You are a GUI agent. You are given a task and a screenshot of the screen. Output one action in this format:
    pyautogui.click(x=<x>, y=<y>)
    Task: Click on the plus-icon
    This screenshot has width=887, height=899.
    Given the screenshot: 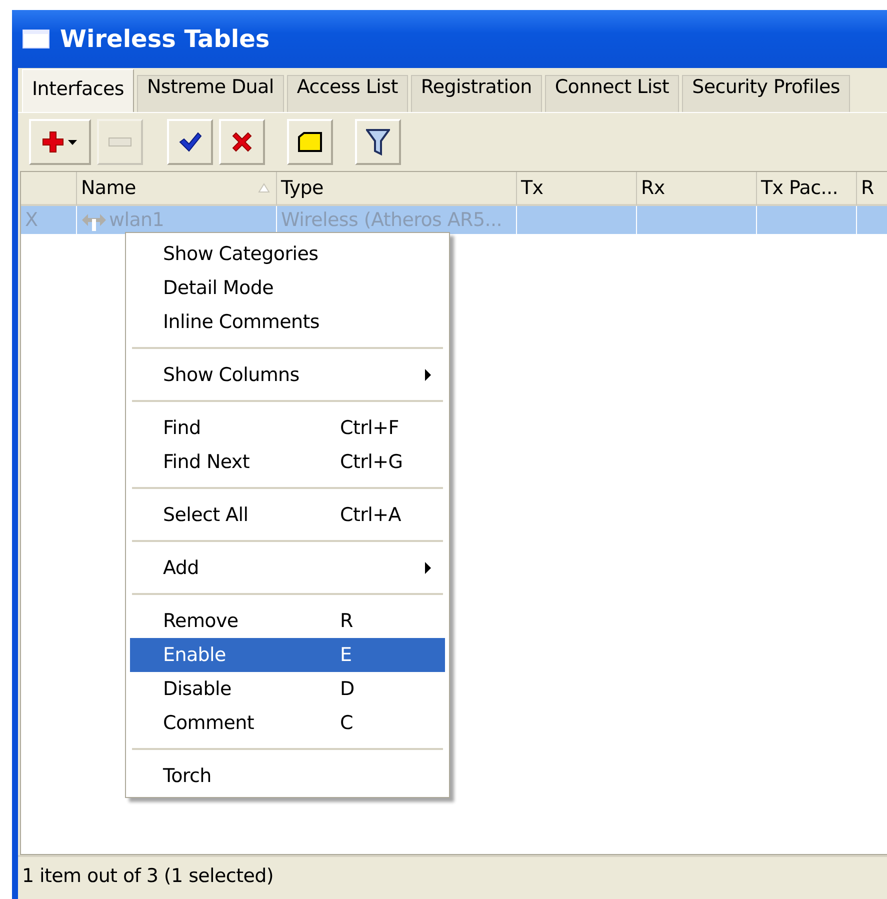 What is the action you would take?
    pyautogui.click(x=60, y=142)
    